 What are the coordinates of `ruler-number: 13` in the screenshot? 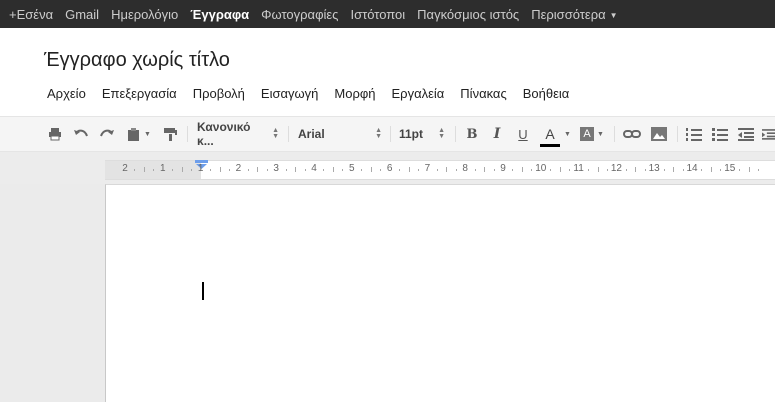 It's located at (654, 168).